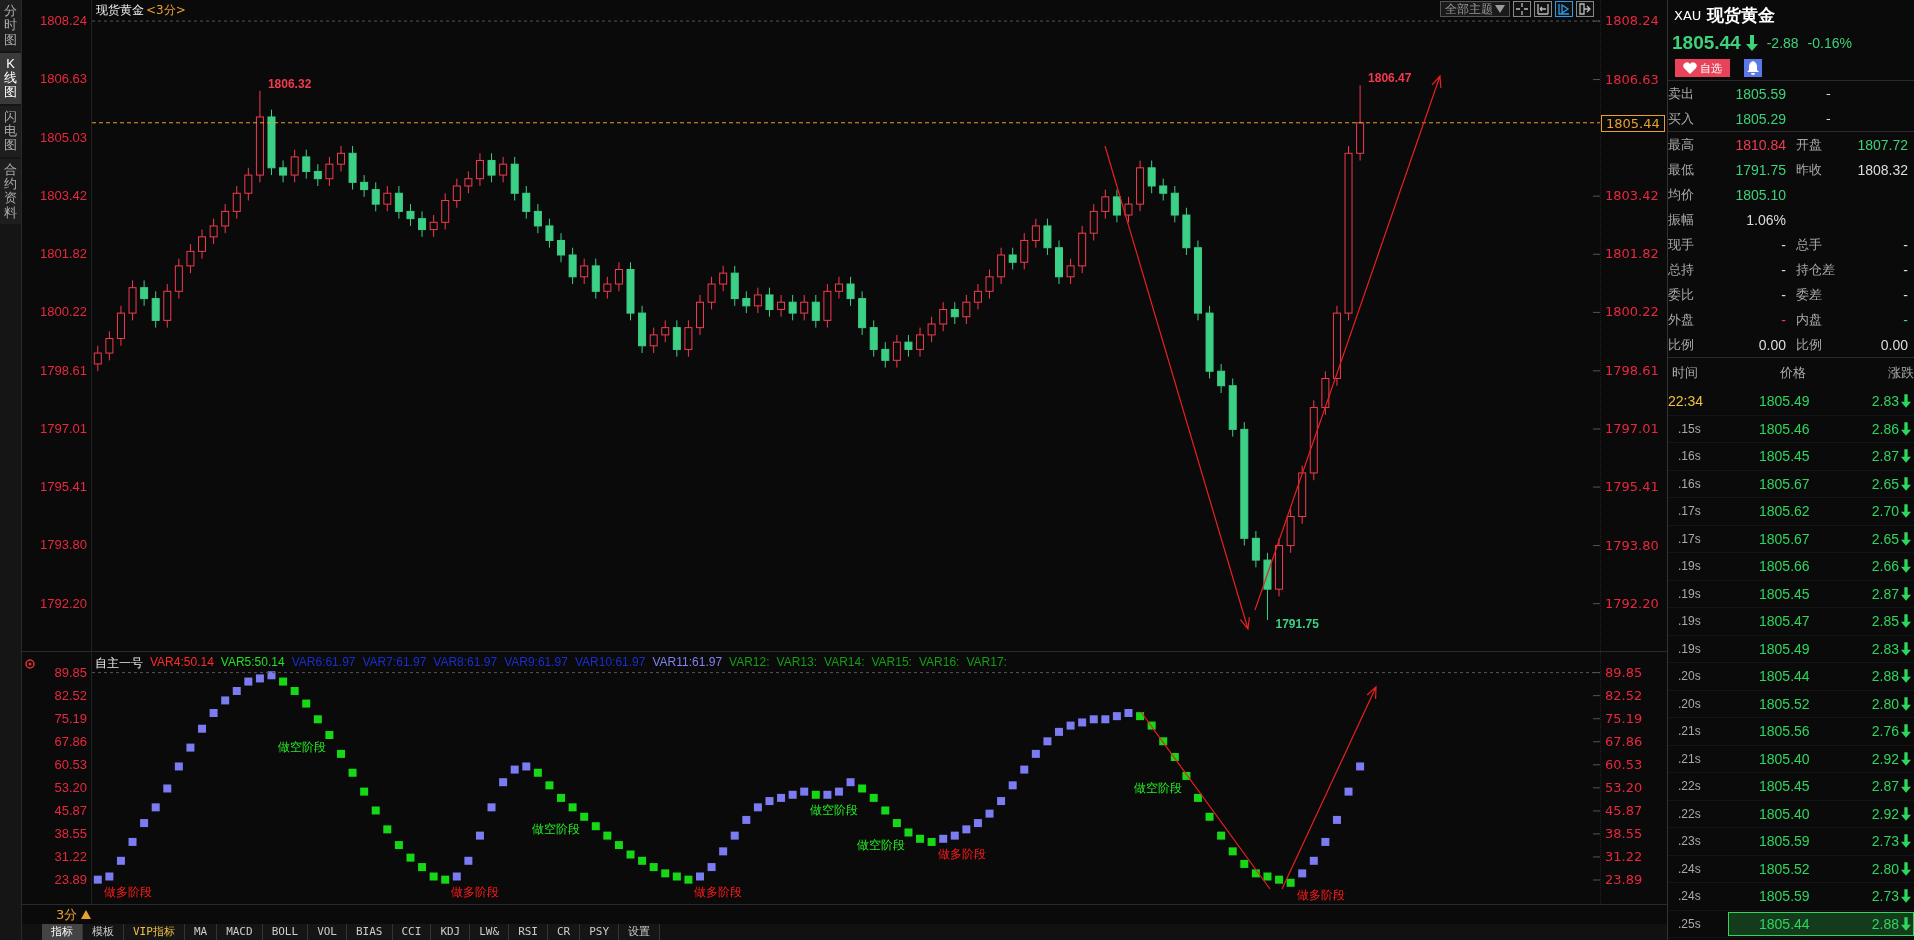 This screenshot has width=1914, height=940. What do you see at coordinates (1884, 511) in the screenshot?
I see `tick-change: 2.70` at bounding box center [1884, 511].